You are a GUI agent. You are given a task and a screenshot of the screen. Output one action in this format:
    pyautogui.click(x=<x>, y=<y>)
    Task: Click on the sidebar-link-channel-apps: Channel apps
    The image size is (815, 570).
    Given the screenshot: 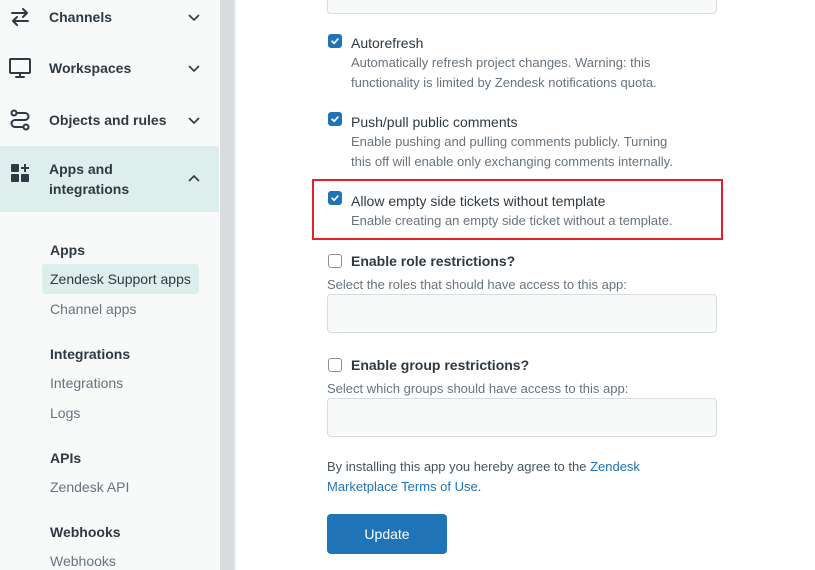 What is the action you would take?
    pyautogui.click(x=93, y=309)
    